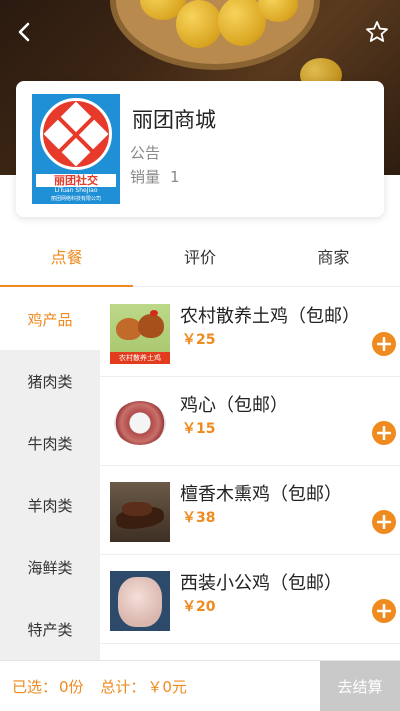 The height and width of the screenshot is (711, 400). I want to click on total-value: ￥0元, so click(167, 687).